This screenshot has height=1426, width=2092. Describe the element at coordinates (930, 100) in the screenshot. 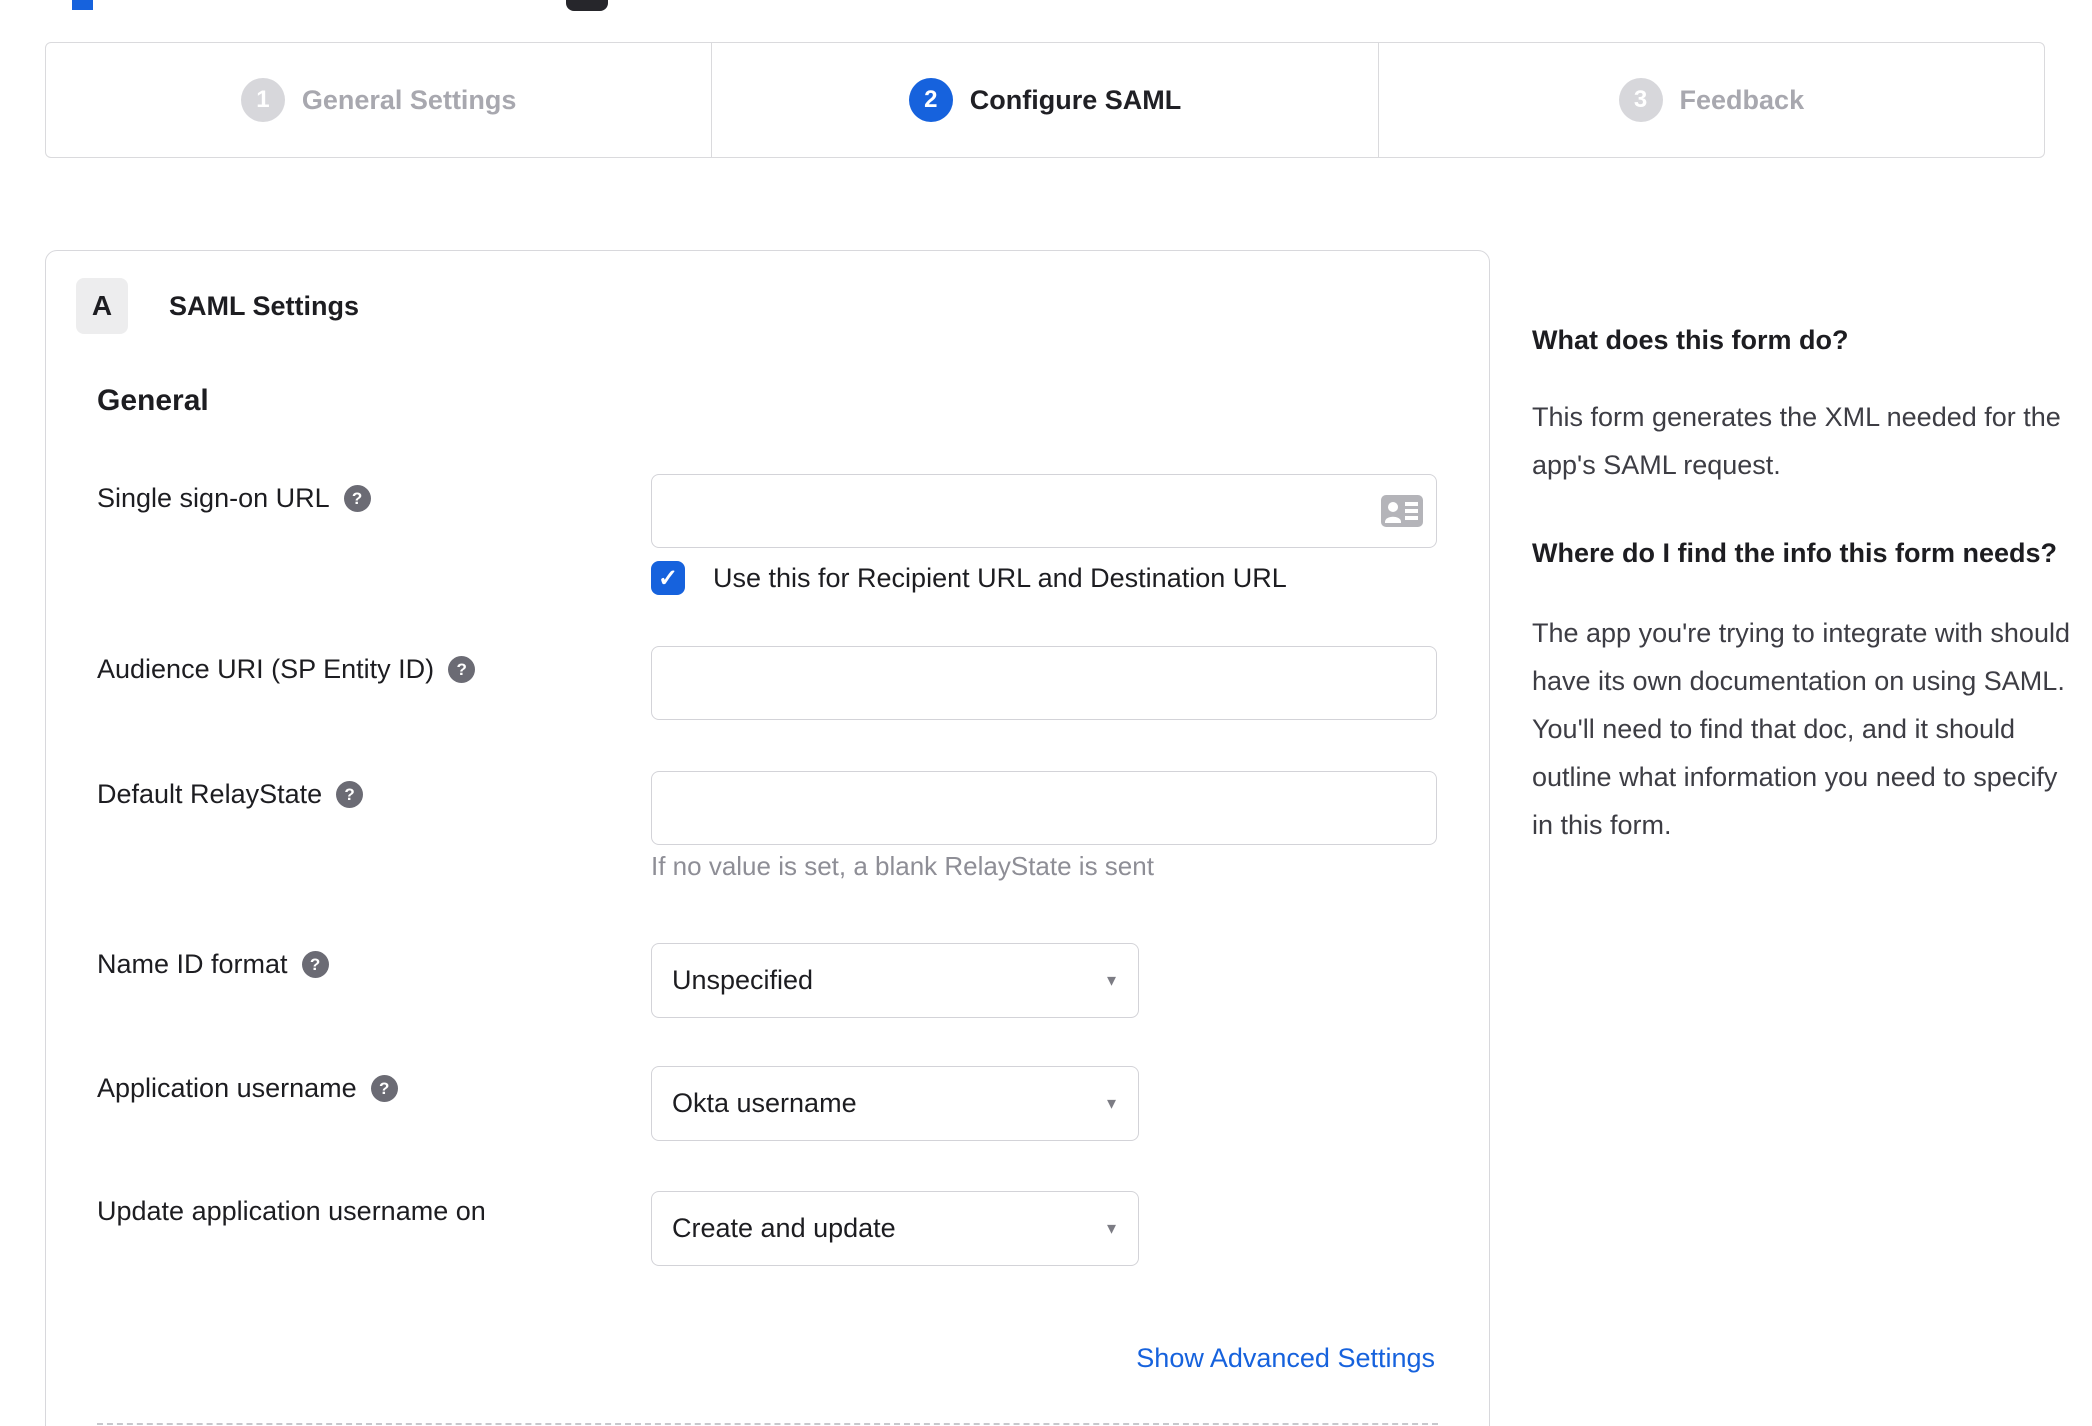

I see `step-2-badge: 2` at that location.